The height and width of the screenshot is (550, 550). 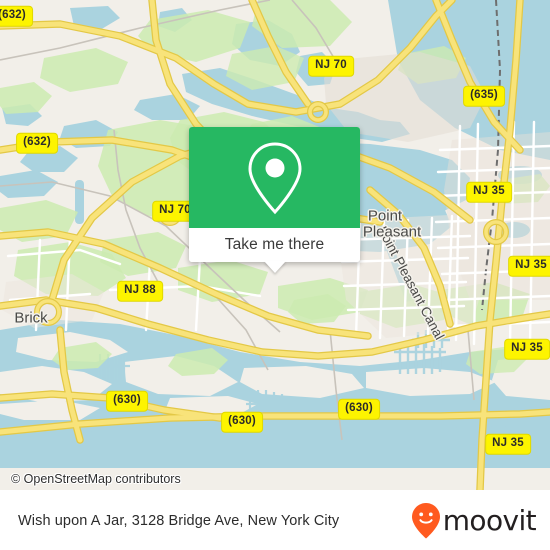 I want to click on card-cta-label: Take me there, so click(x=274, y=244).